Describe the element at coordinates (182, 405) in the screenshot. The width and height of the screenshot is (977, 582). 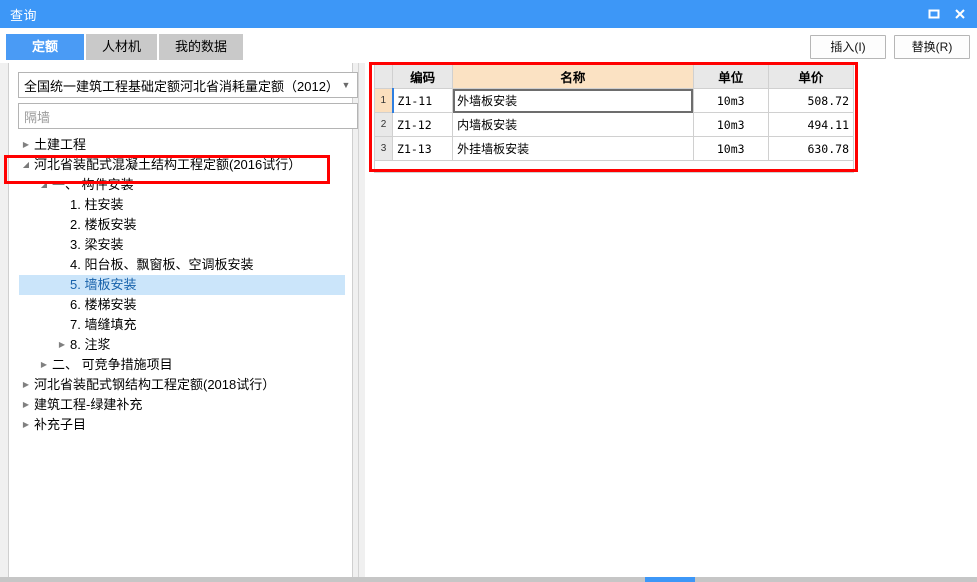
I see `tree-node: ▶ 建筑工程-绿建补充` at that location.